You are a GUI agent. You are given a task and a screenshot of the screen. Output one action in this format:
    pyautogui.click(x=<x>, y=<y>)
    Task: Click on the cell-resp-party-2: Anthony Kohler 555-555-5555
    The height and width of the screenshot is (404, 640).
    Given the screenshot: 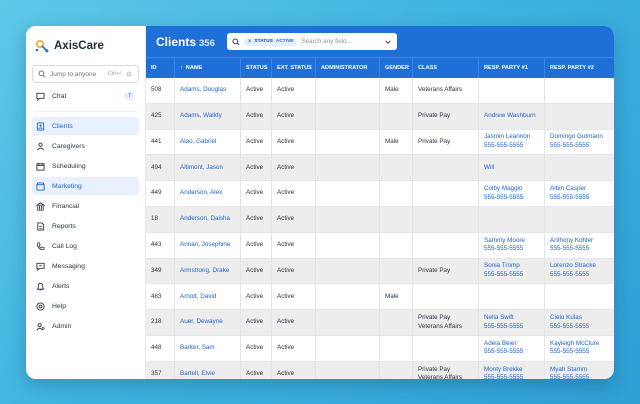 What is the action you would take?
    pyautogui.click(x=579, y=245)
    